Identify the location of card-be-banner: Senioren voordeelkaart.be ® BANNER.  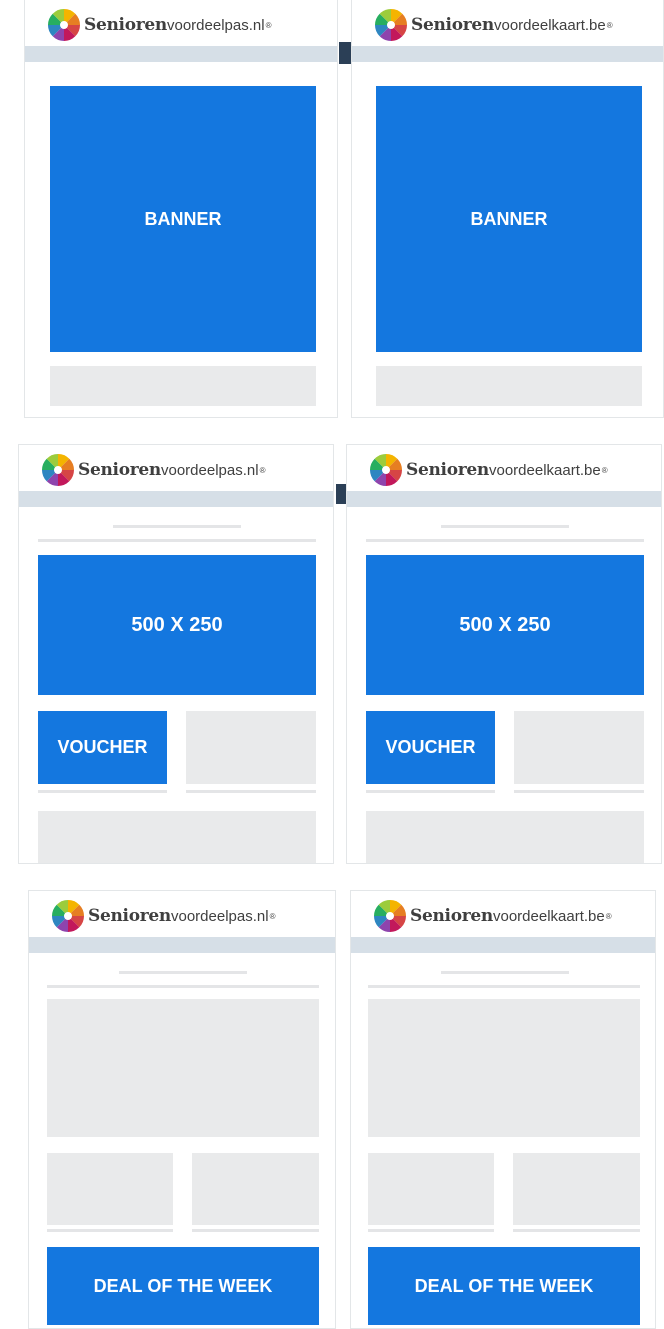
(507, 209).